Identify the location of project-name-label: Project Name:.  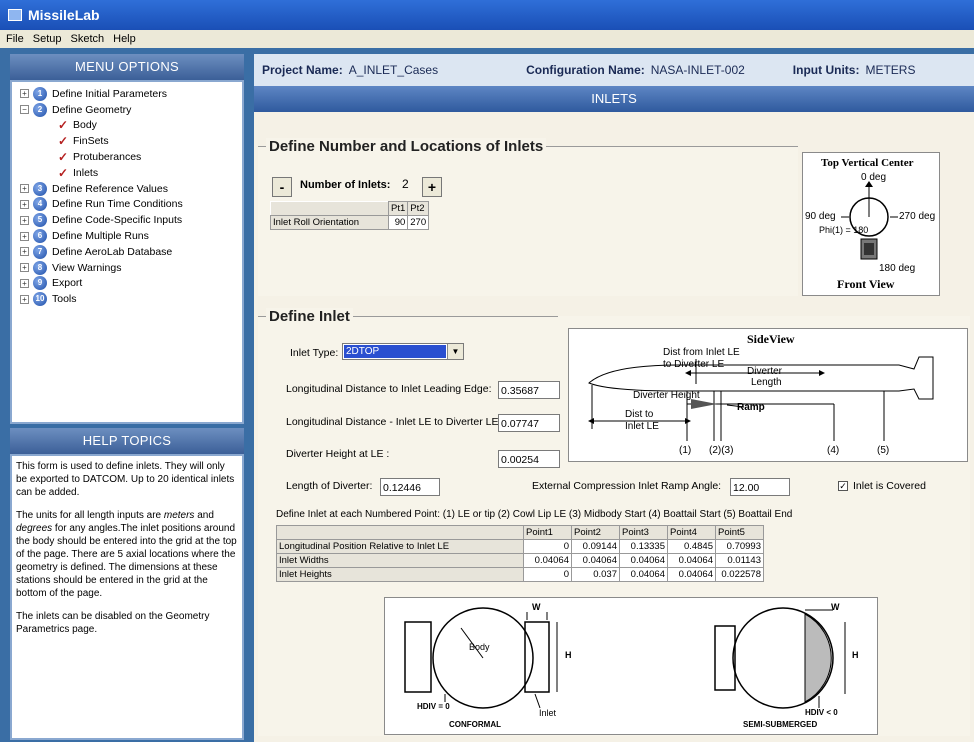
(302, 70).